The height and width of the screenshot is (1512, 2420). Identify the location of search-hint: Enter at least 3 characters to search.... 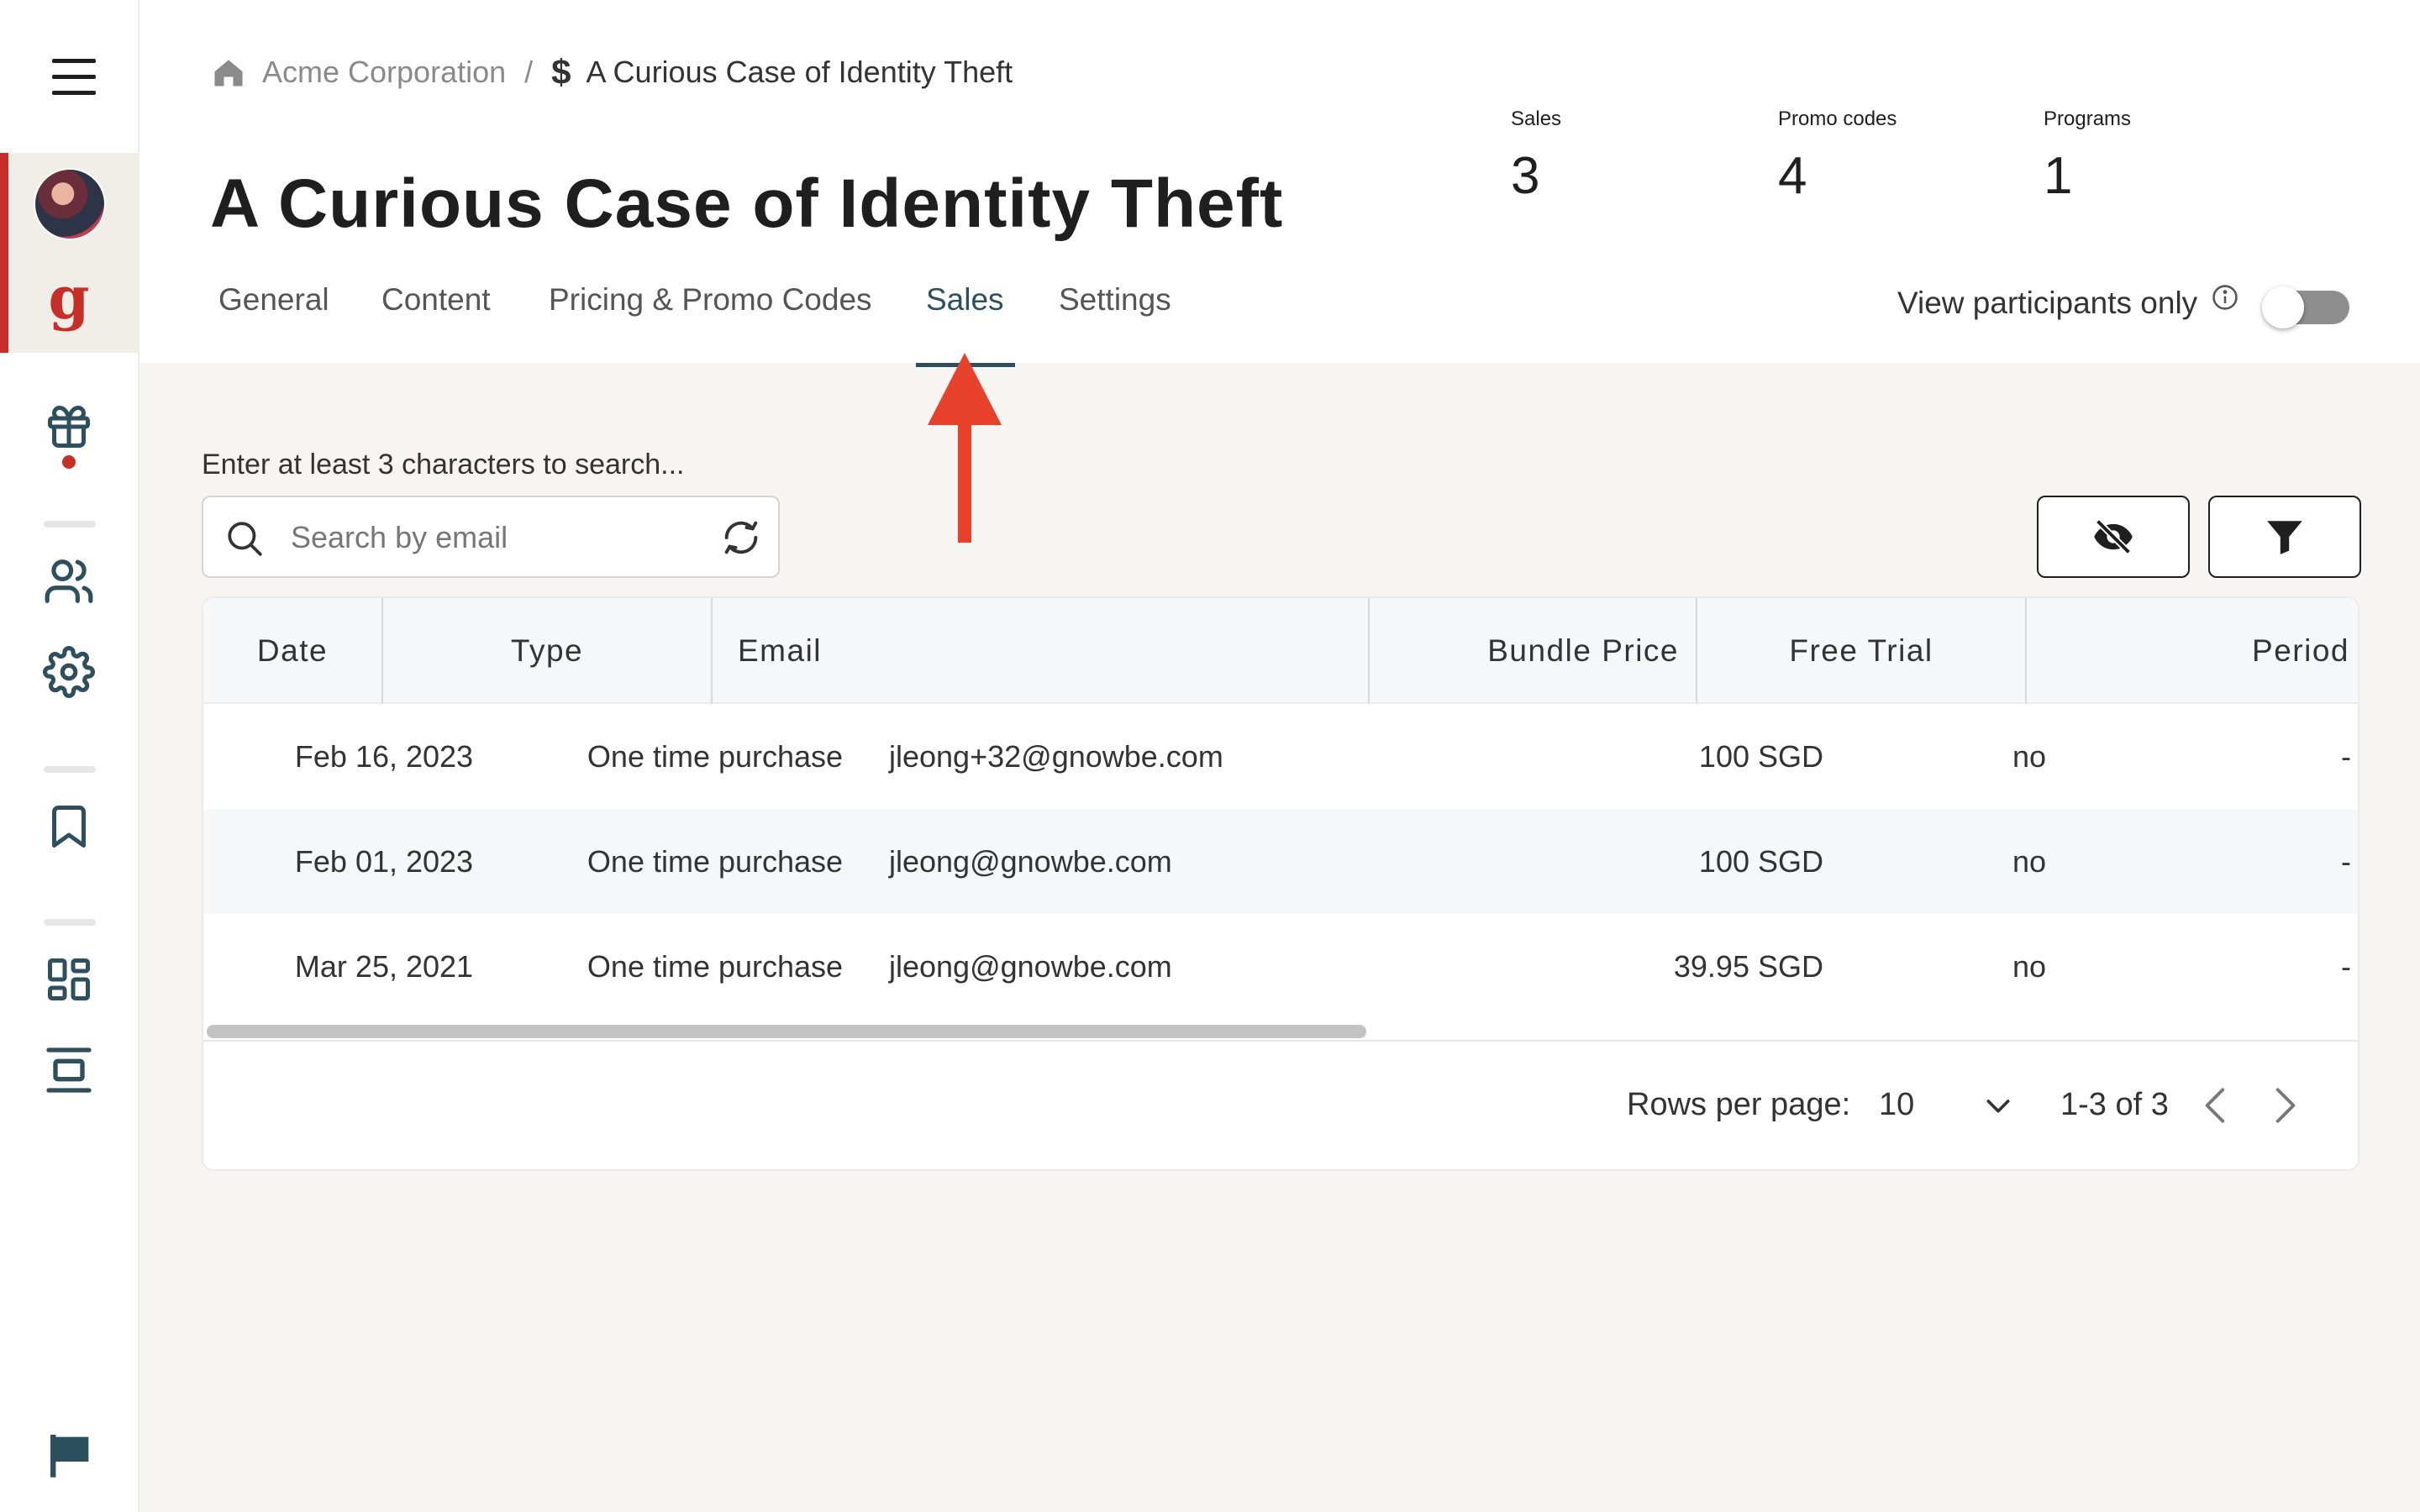
(443, 464).